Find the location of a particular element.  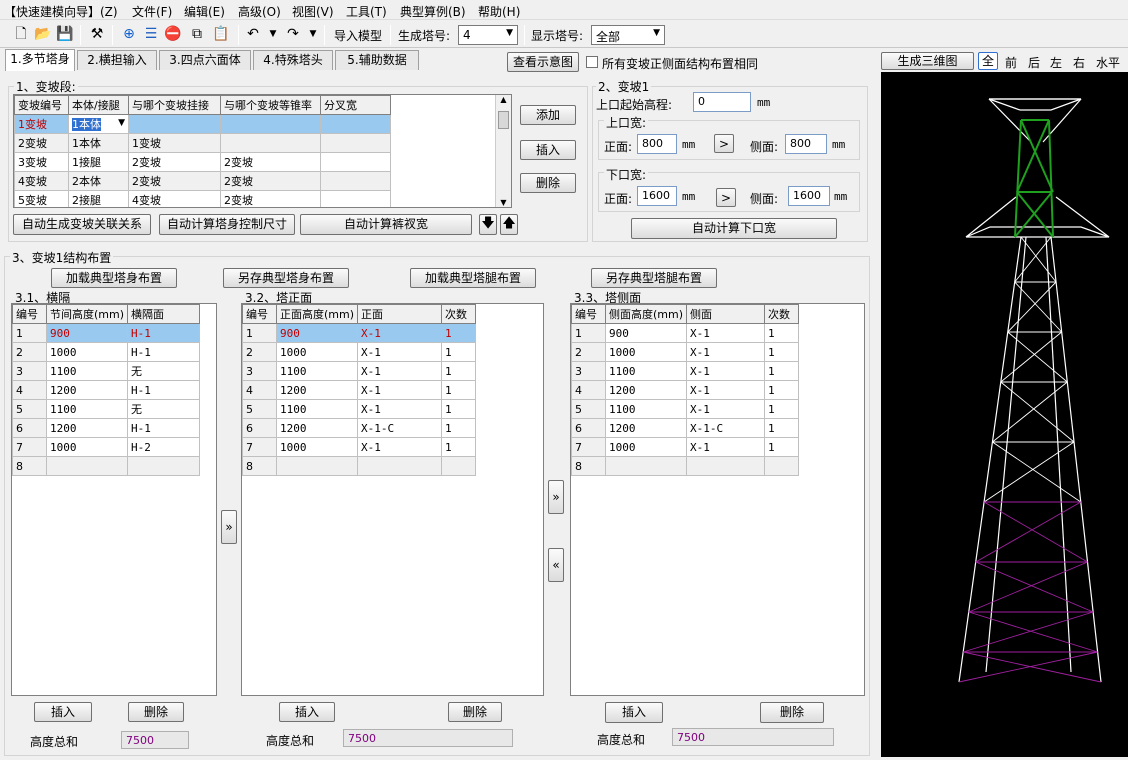

save-icon: 💾 is located at coordinates (65, 34).